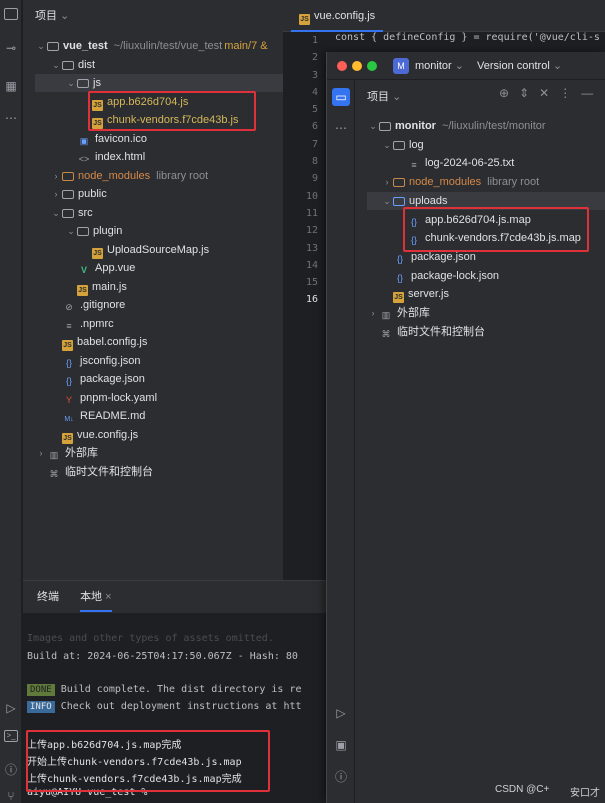  I want to click on library-icon: ▥, so click(54, 455).